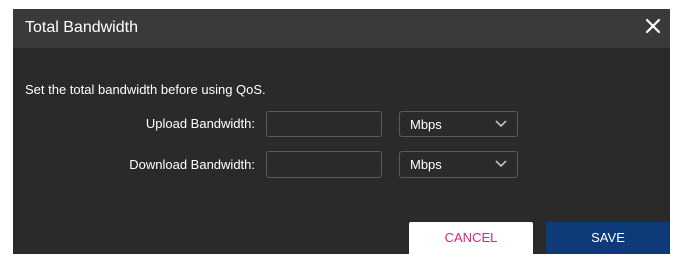 The image size is (673, 257). I want to click on upload-bandwidth-input, so click(324, 124).